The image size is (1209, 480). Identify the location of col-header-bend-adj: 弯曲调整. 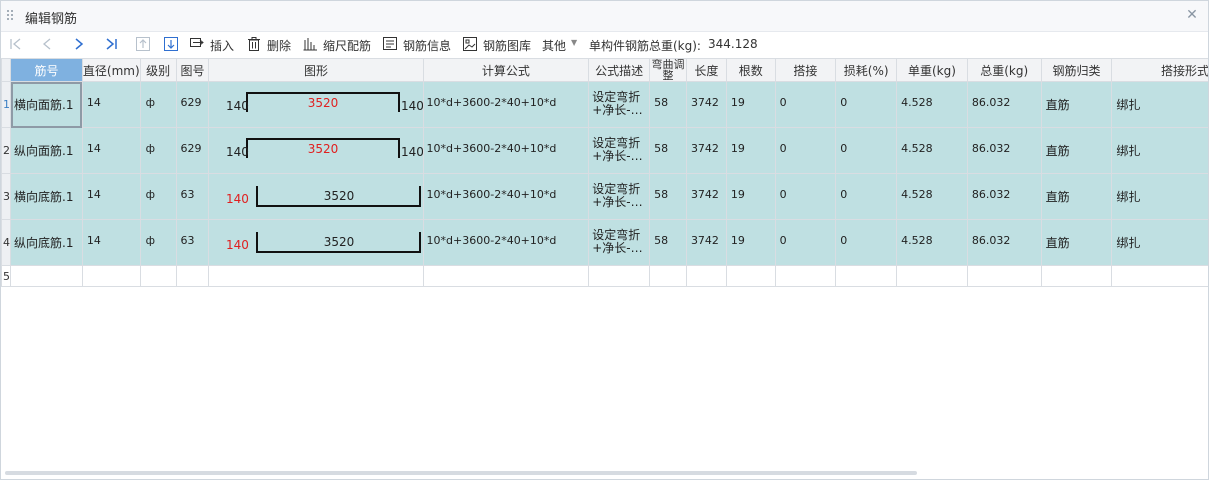
(668, 70).